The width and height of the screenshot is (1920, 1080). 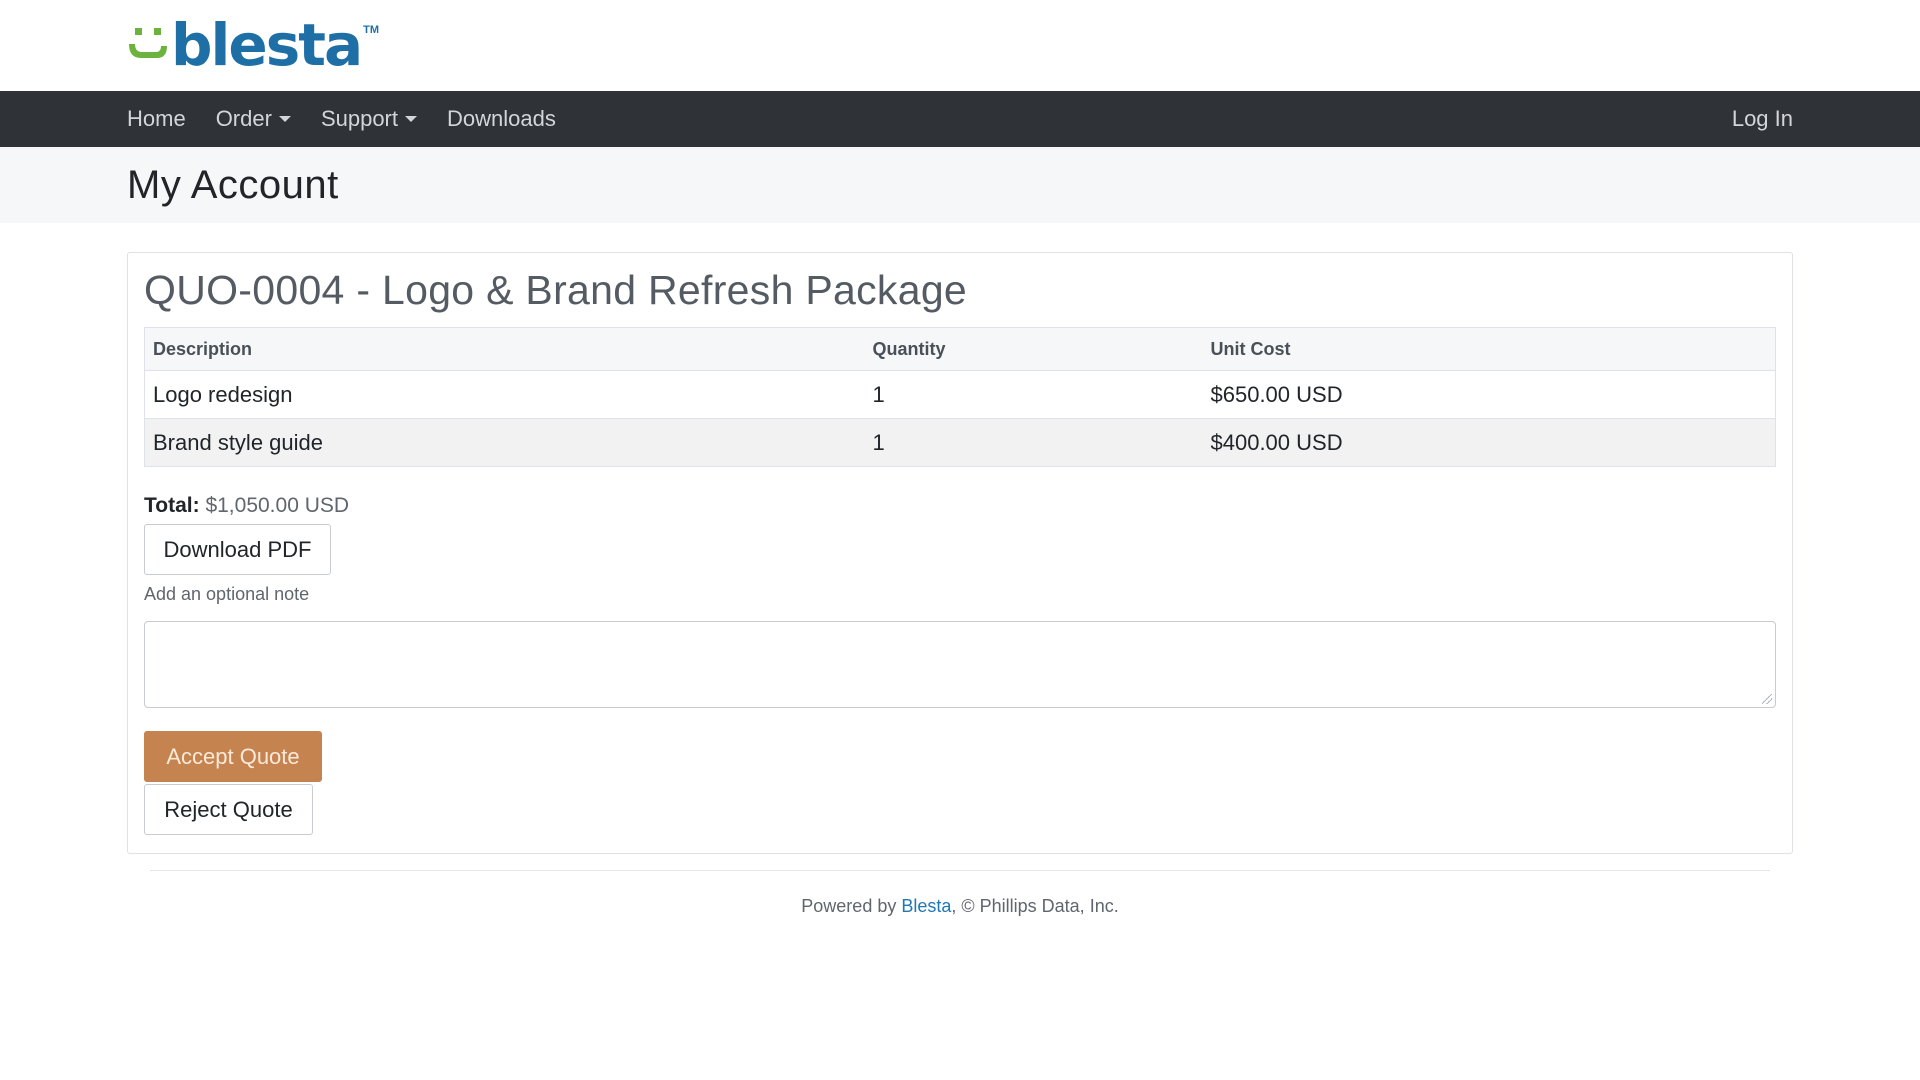 I want to click on note-label: Add an optional note, so click(x=227, y=594).